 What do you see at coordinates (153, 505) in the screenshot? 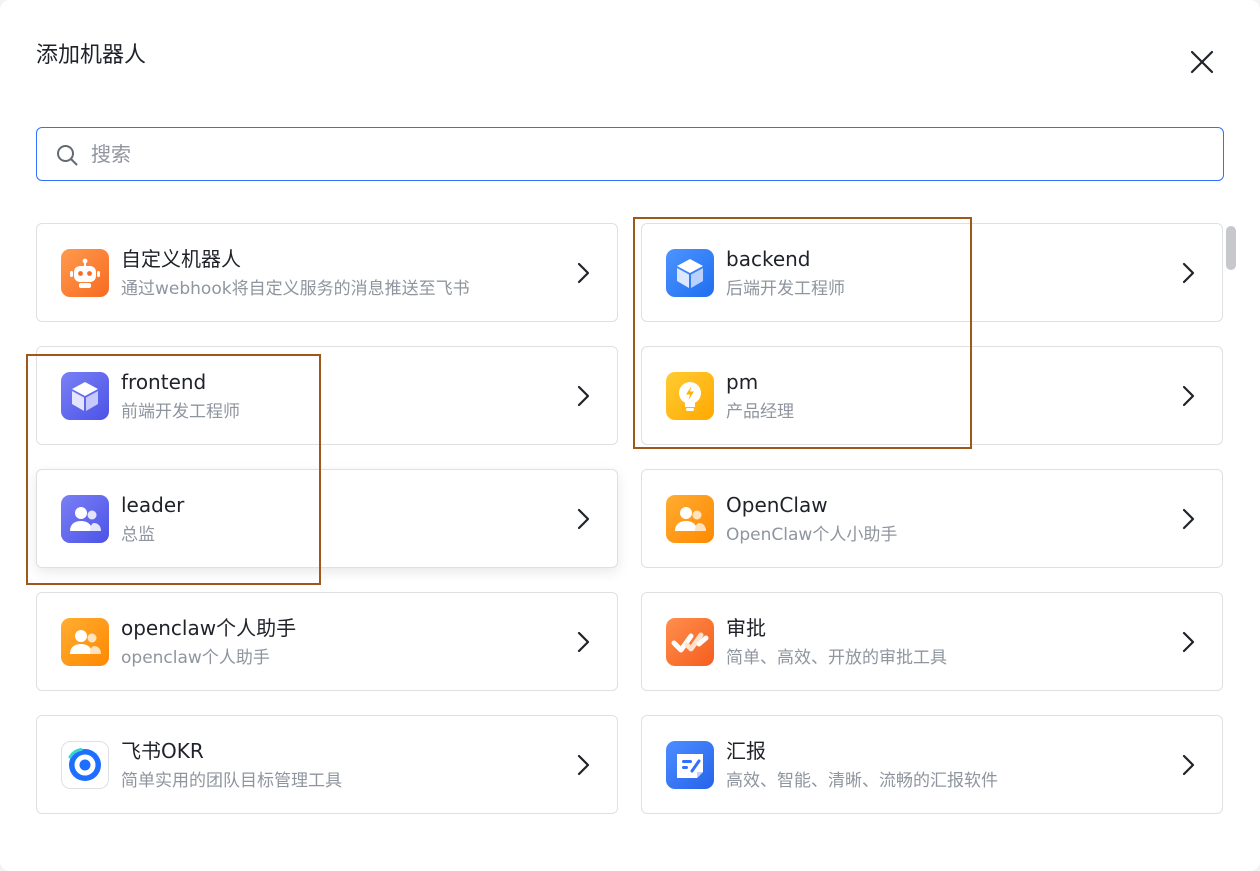
I see `bot-name: leader` at bounding box center [153, 505].